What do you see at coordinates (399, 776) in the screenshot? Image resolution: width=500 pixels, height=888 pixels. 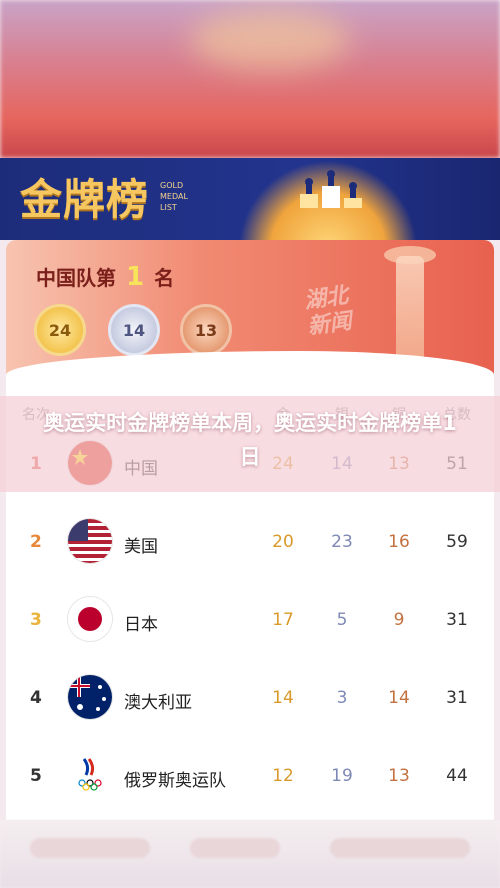 I see `row-bronze: 13` at bounding box center [399, 776].